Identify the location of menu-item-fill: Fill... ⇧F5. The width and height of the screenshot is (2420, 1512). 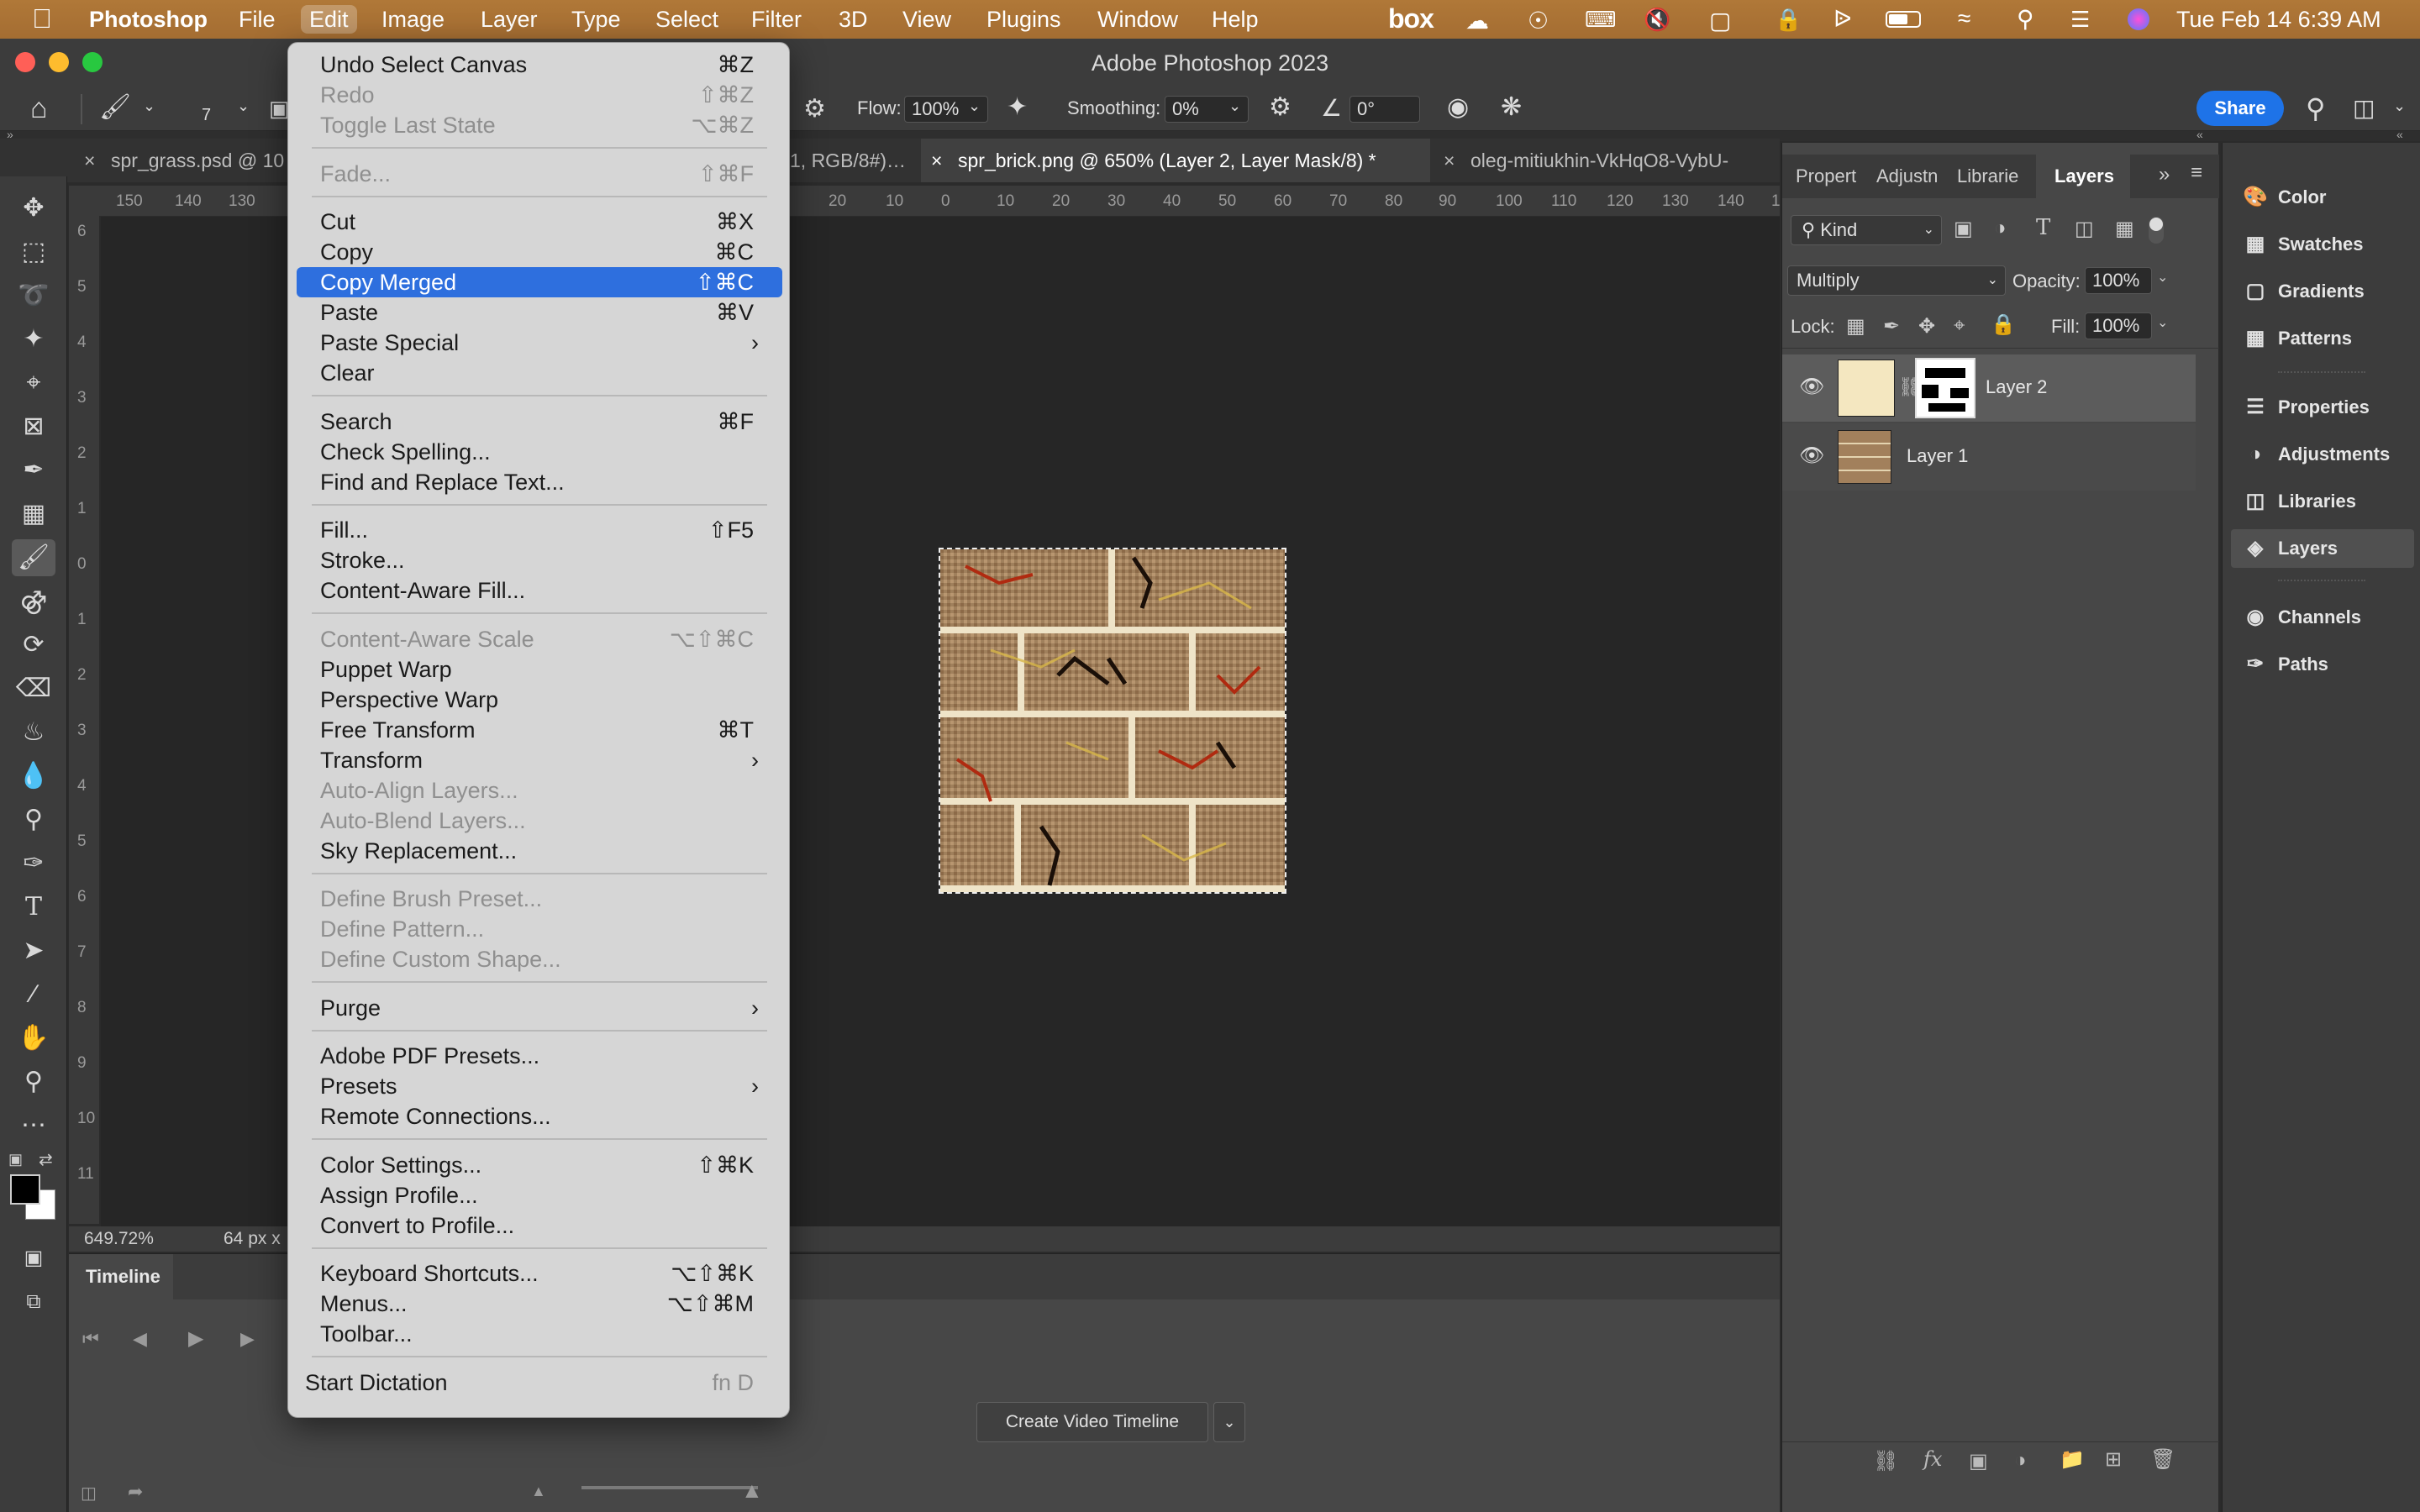
(539, 530).